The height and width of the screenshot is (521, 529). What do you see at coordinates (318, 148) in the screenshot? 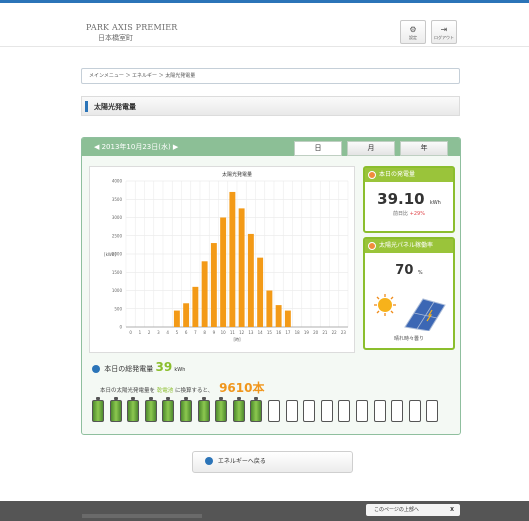
I see `tab-day: 日` at bounding box center [318, 148].